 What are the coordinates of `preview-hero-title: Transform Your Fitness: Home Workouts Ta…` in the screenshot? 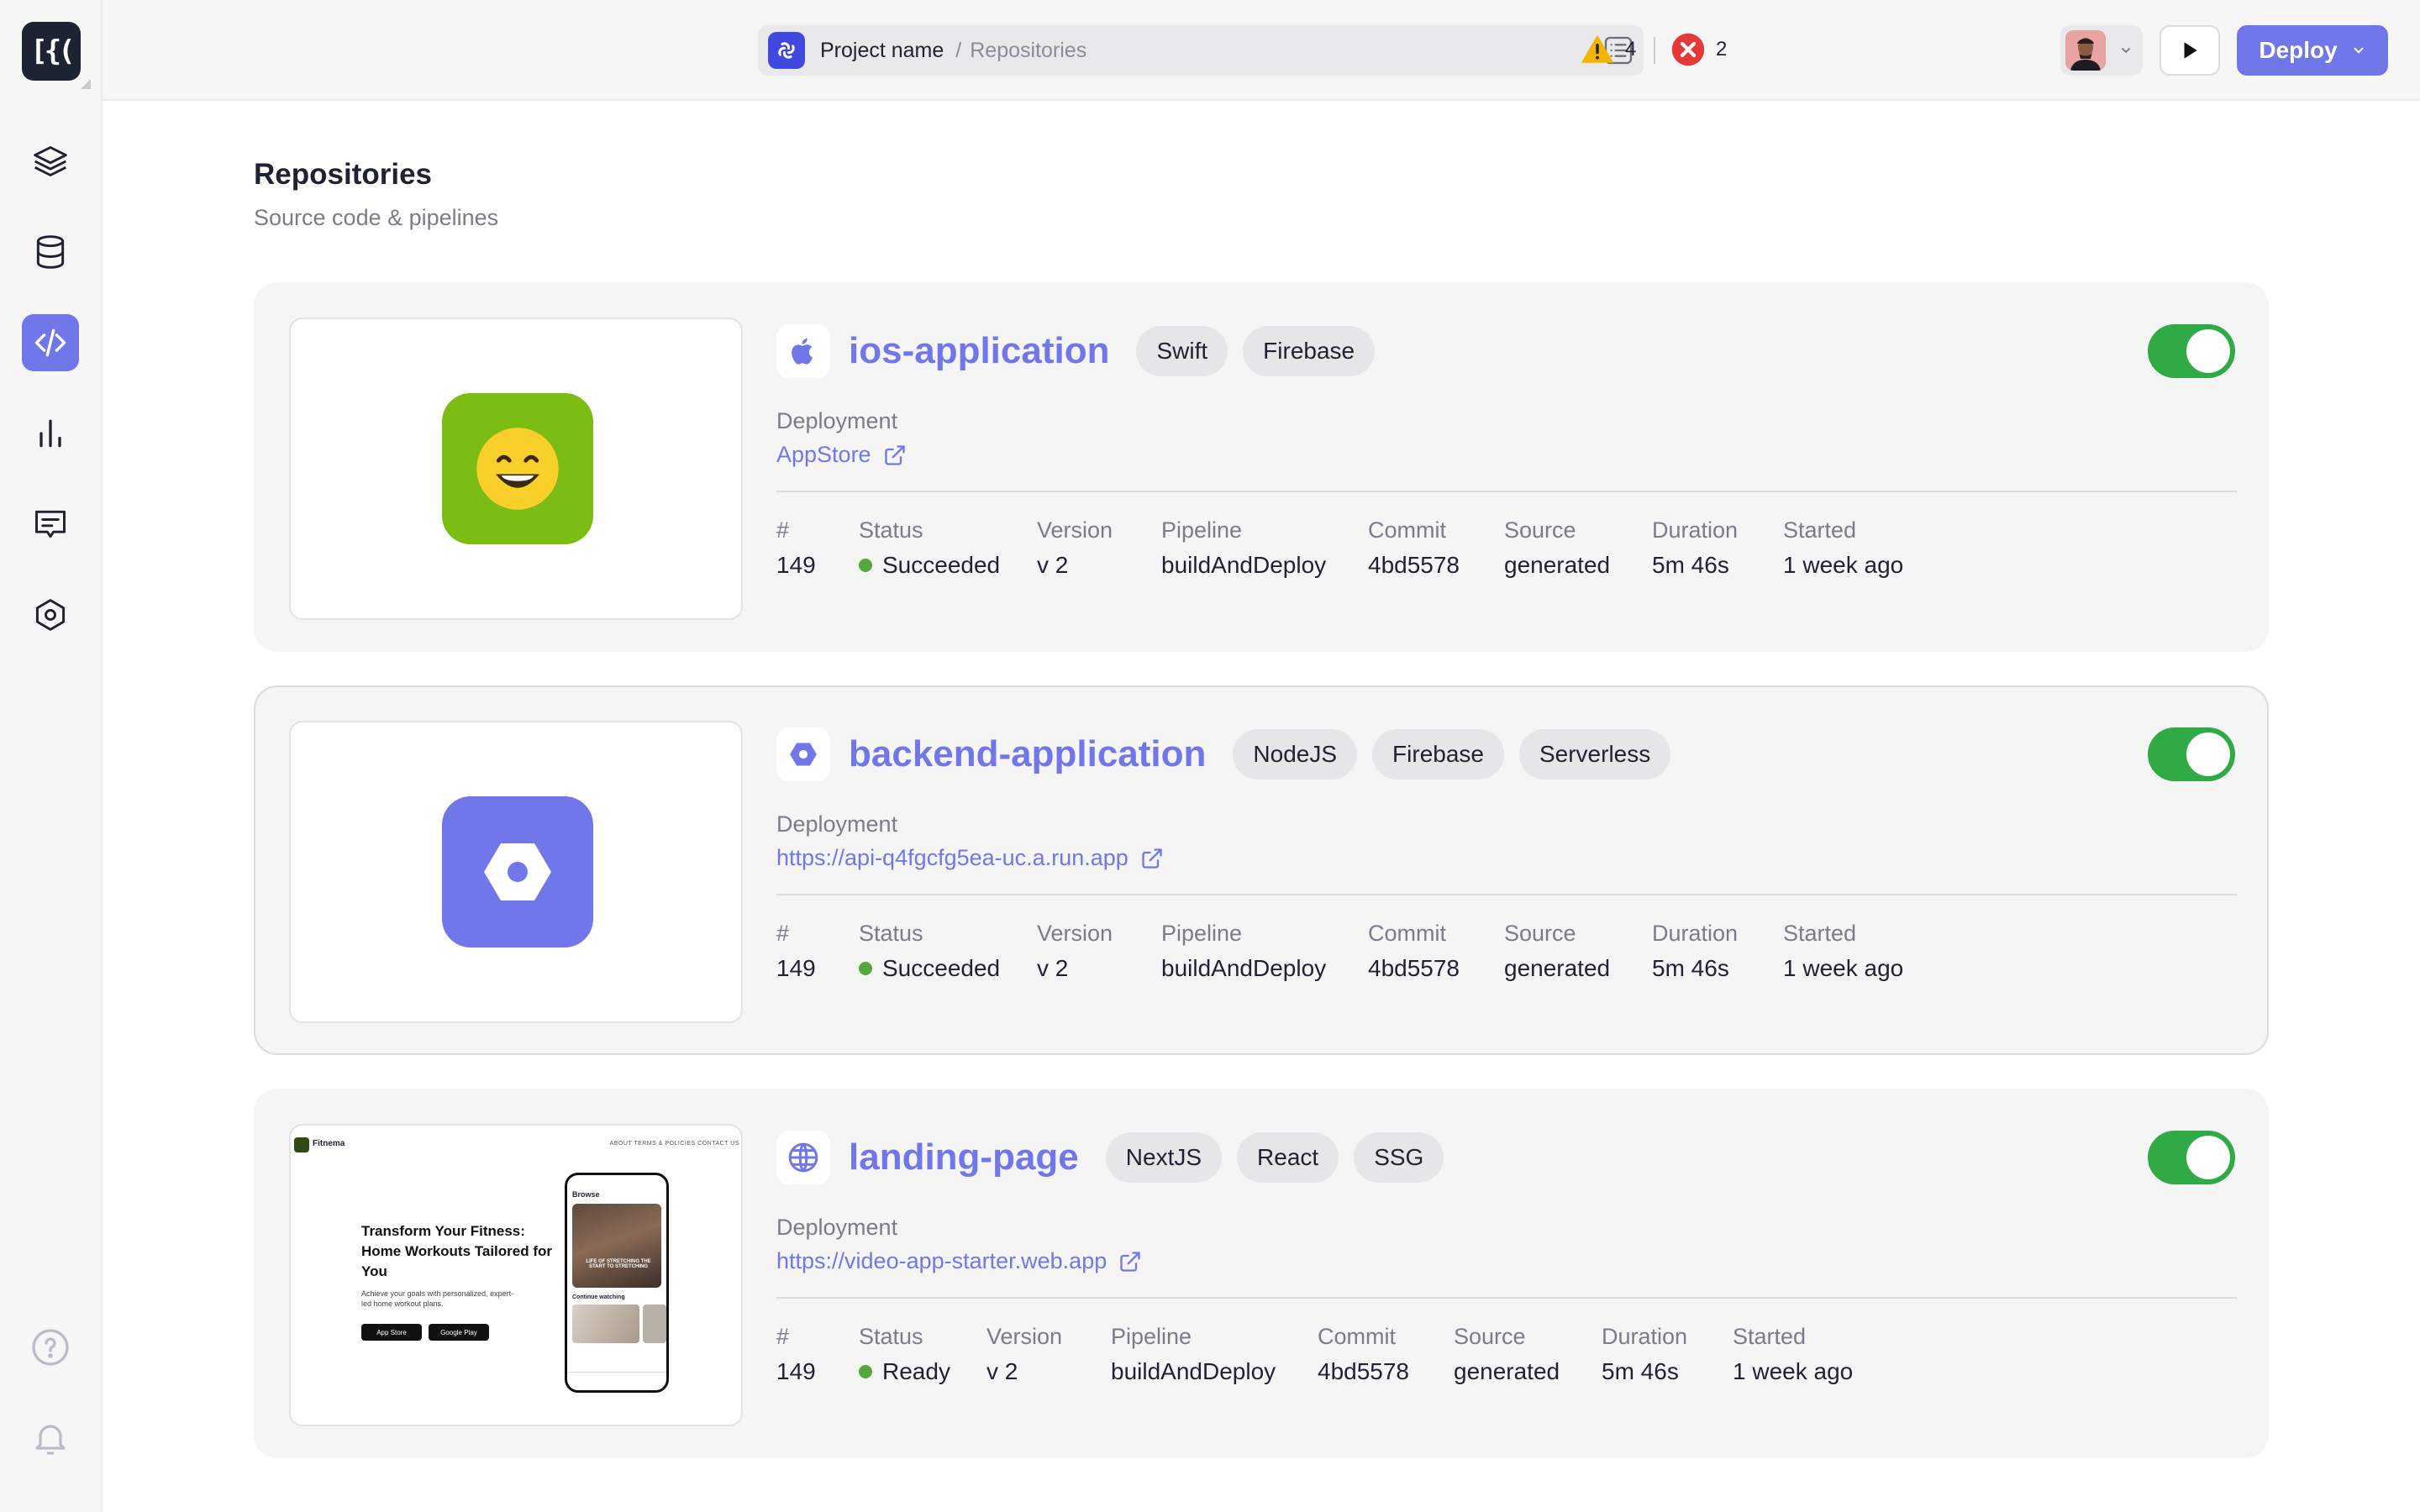 It's located at (457, 1251).